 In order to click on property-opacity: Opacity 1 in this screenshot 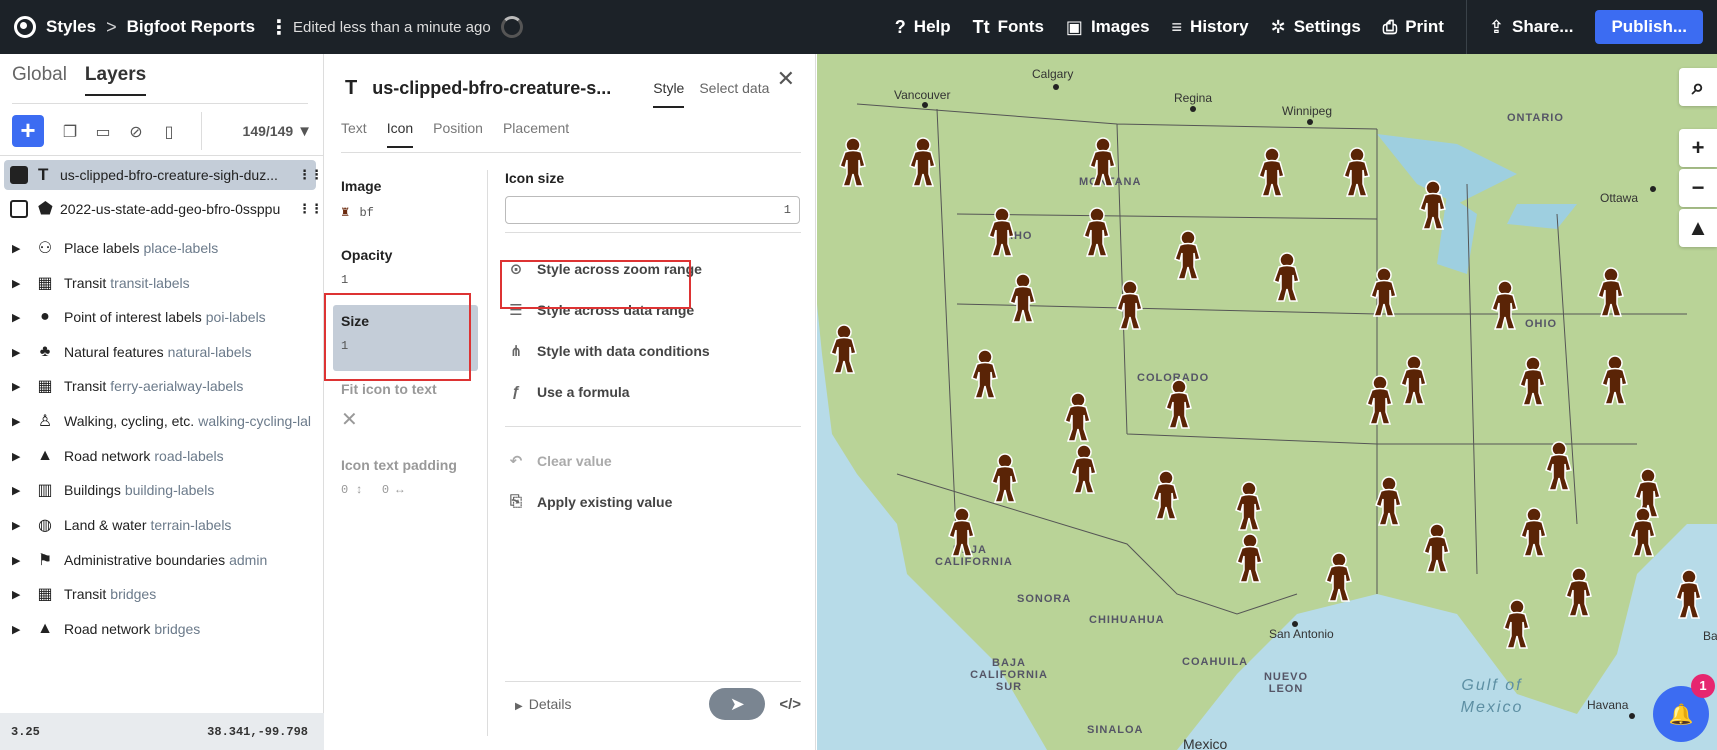, I will do `click(405, 267)`.